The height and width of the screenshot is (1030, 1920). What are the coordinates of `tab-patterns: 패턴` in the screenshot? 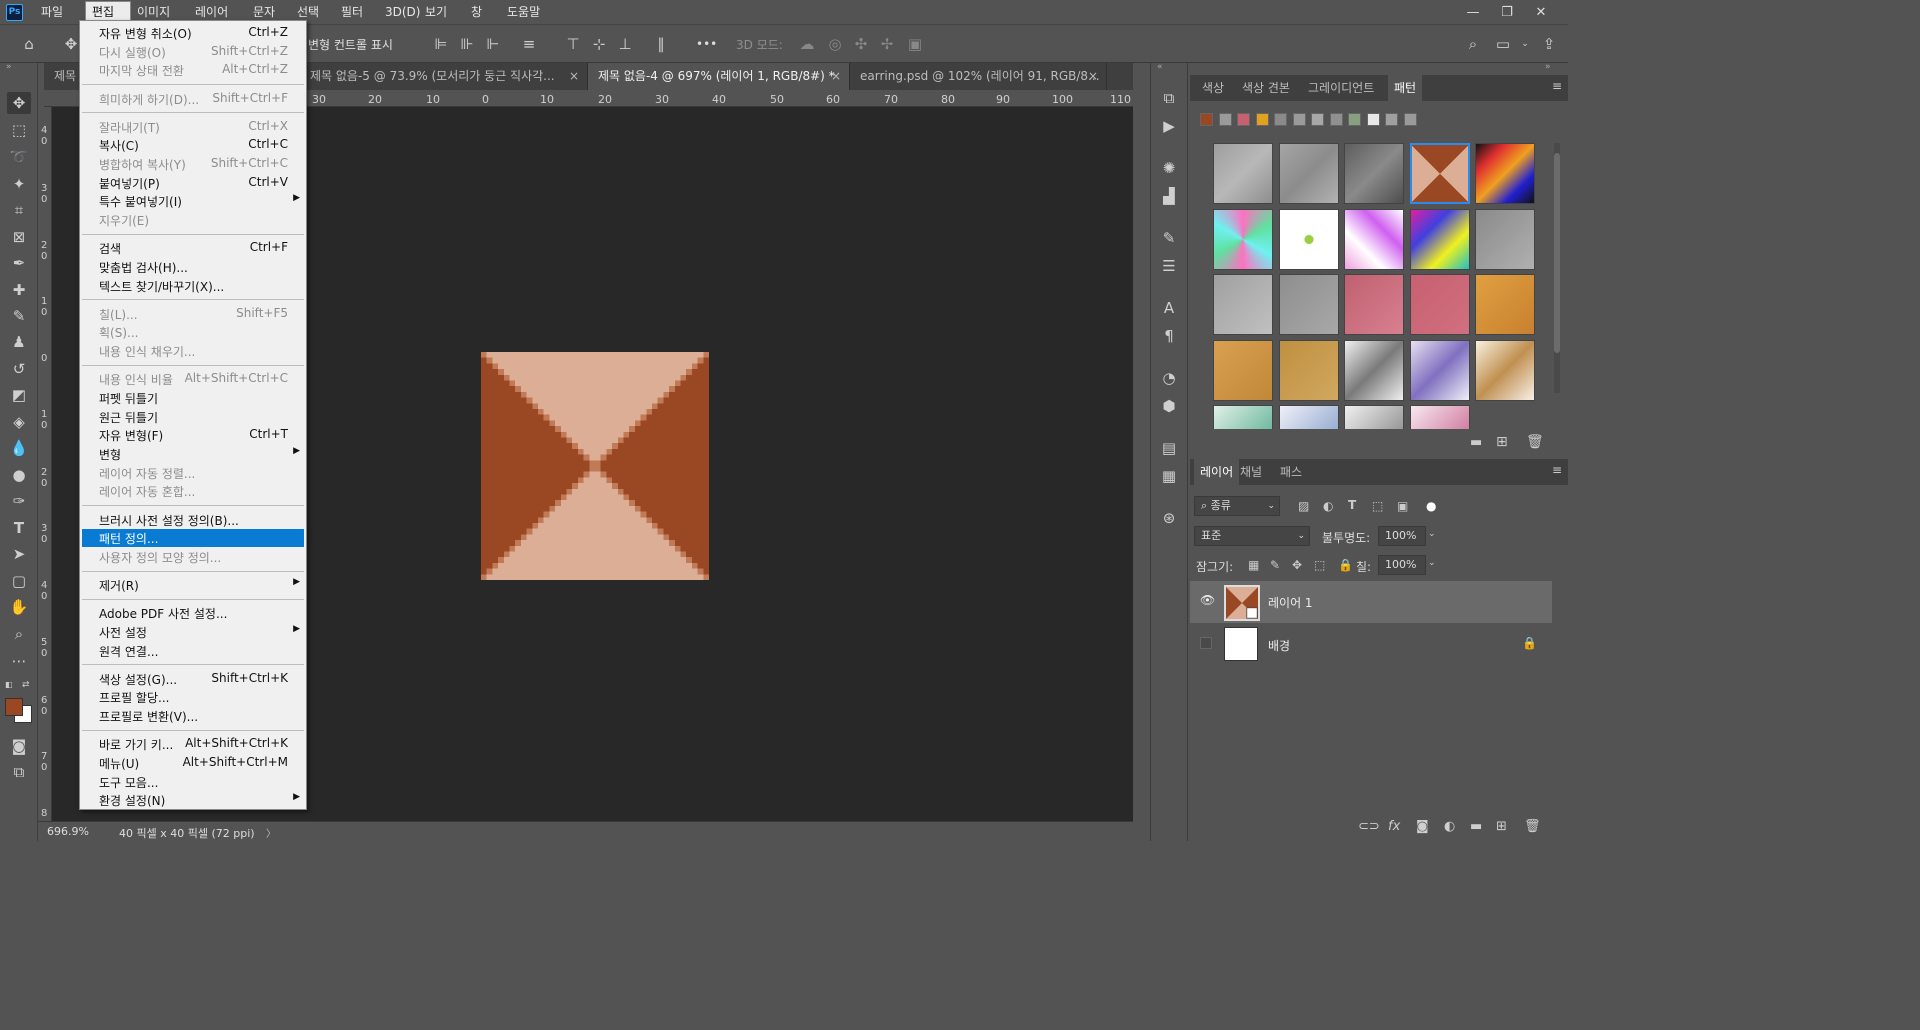 It's located at (1405, 88).